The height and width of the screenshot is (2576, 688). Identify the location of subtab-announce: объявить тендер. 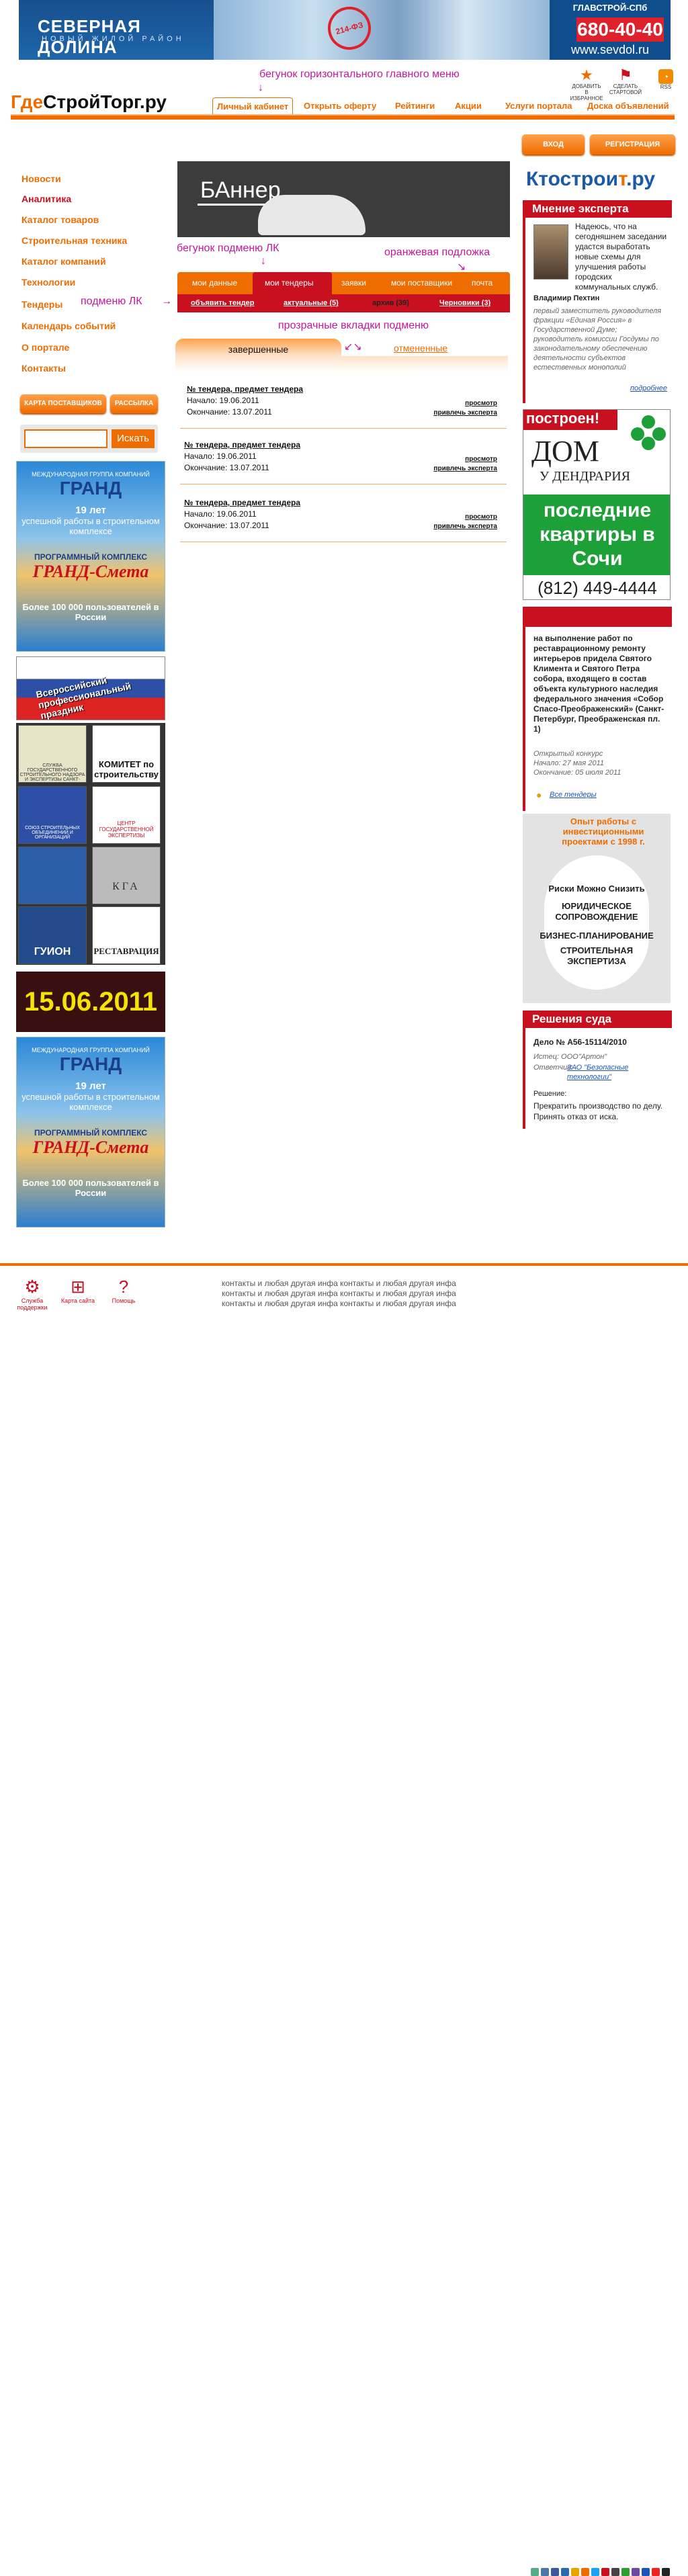
(223, 303).